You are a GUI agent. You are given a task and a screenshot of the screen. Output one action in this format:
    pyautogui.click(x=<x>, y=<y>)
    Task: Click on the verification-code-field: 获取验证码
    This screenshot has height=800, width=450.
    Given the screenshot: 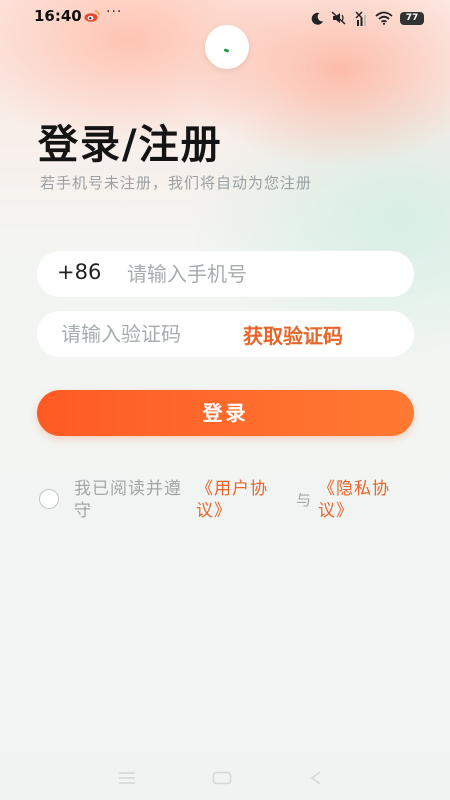 What is the action you would take?
    pyautogui.click(x=225, y=334)
    